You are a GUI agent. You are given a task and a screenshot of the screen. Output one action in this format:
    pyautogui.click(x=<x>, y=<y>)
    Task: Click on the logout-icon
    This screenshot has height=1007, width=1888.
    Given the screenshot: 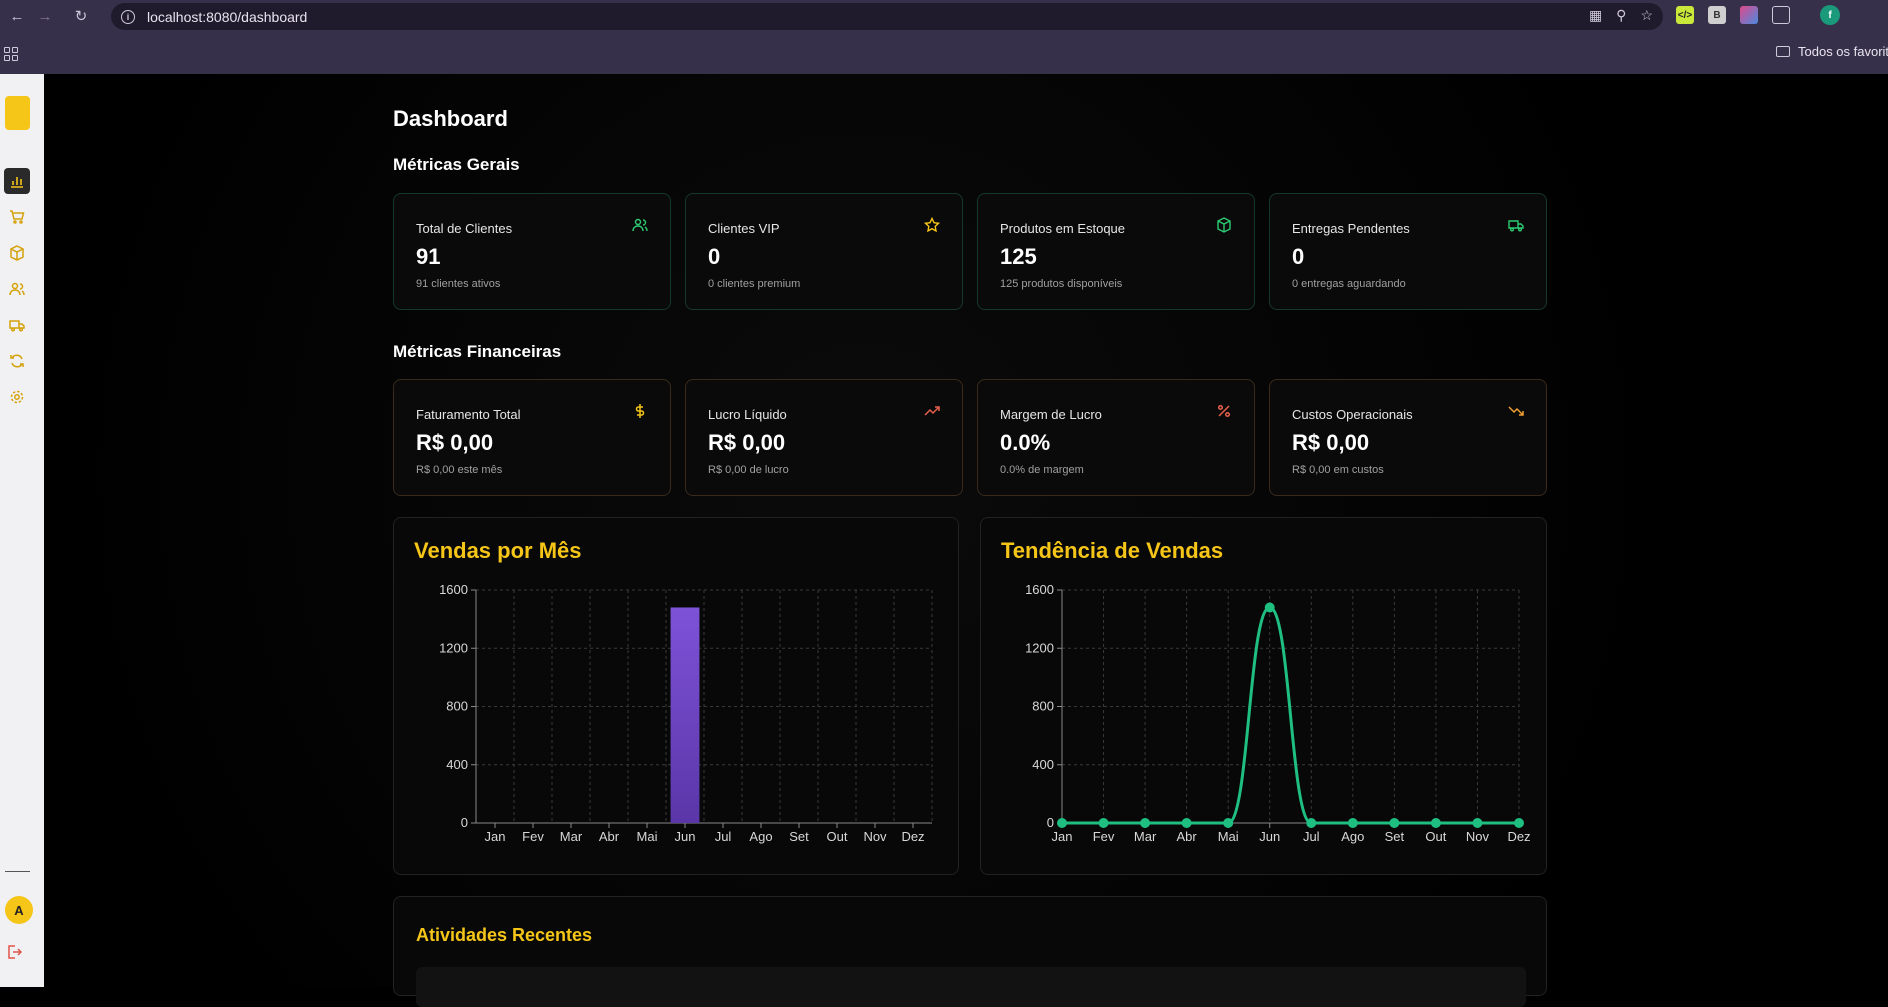 What is the action you would take?
    pyautogui.click(x=14, y=952)
    